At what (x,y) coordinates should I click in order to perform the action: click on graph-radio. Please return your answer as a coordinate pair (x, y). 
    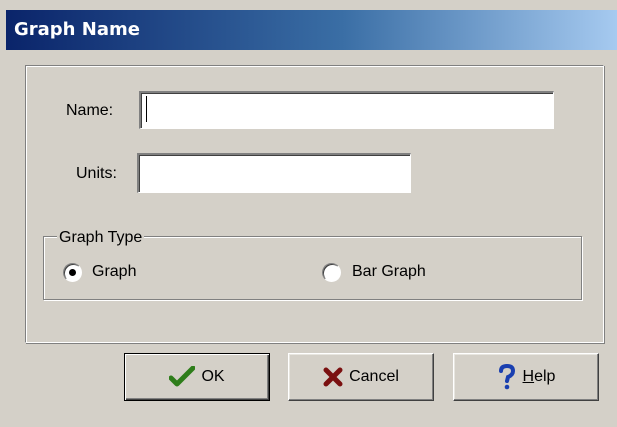
    Looking at the image, I should click on (72, 272).